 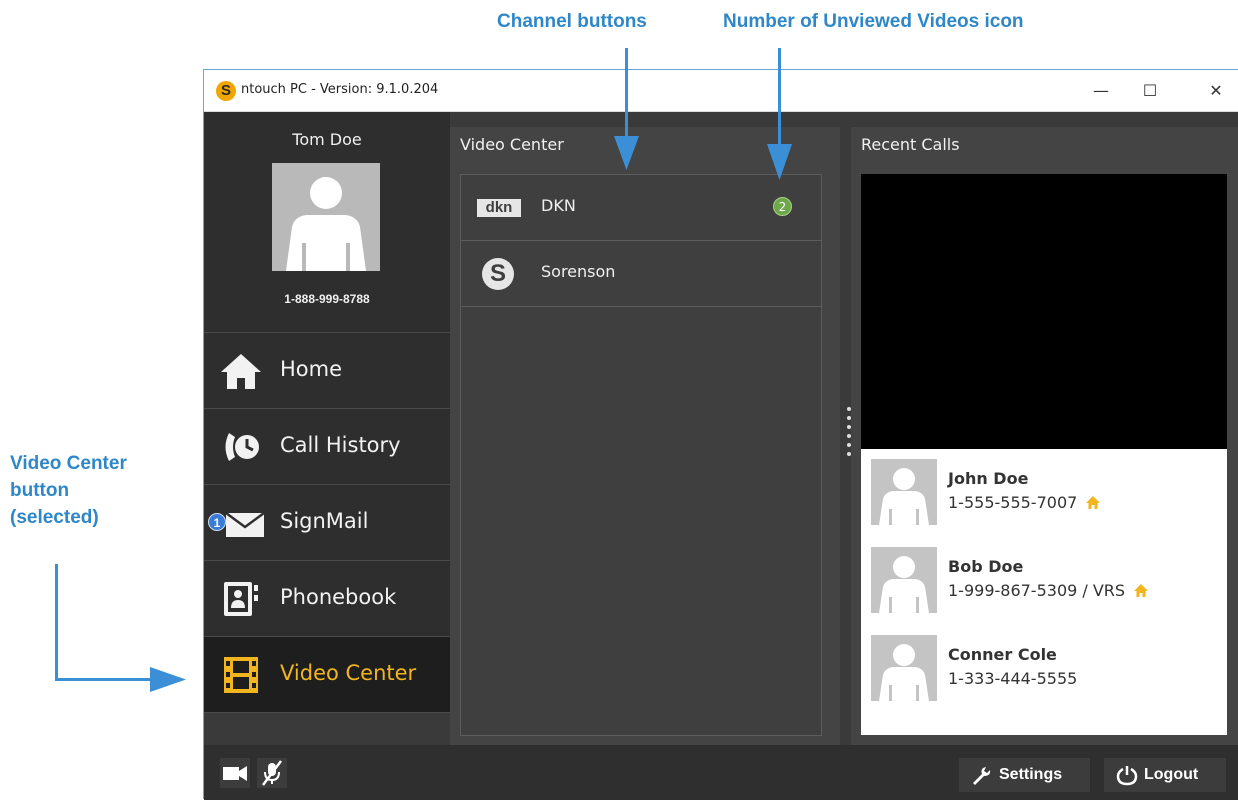 What do you see at coordinates (348, 673) in the screenshot?
I see `nav-label-video-center: Video Center` at bounding box center [348, 673].